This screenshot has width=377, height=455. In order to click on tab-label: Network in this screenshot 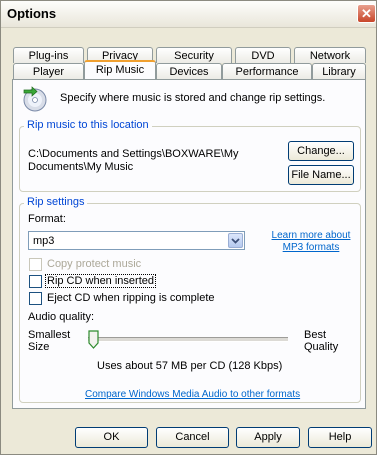, I will do `click(330, 56)`.